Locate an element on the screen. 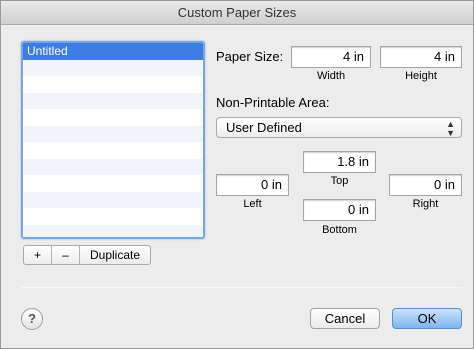 The width and height of the screenshot is (474, 349). top-margin-field: 1.8 in is located at coordinates (339, 162).